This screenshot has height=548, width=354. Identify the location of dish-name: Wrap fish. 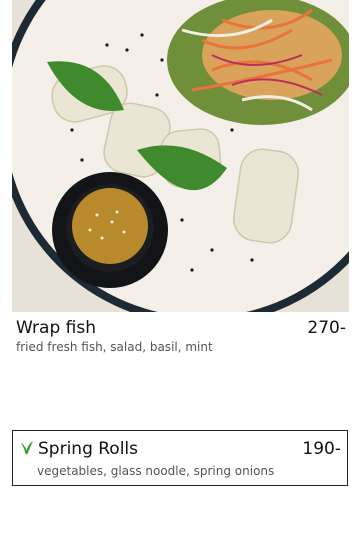
(56, 328).